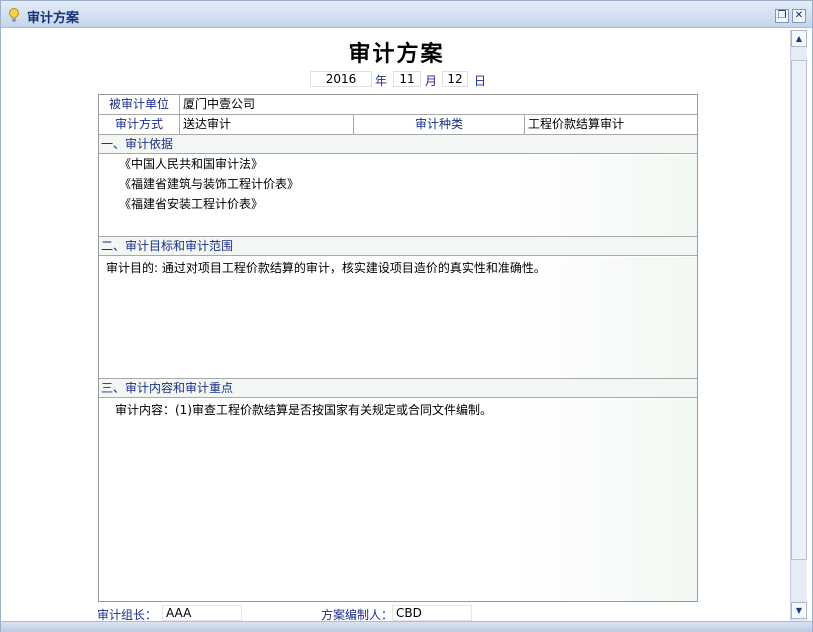  What do you see at coordinates (431, 81) in the screenshot?
I see `month-unit-label: 月` at bounding box center [431, 81].